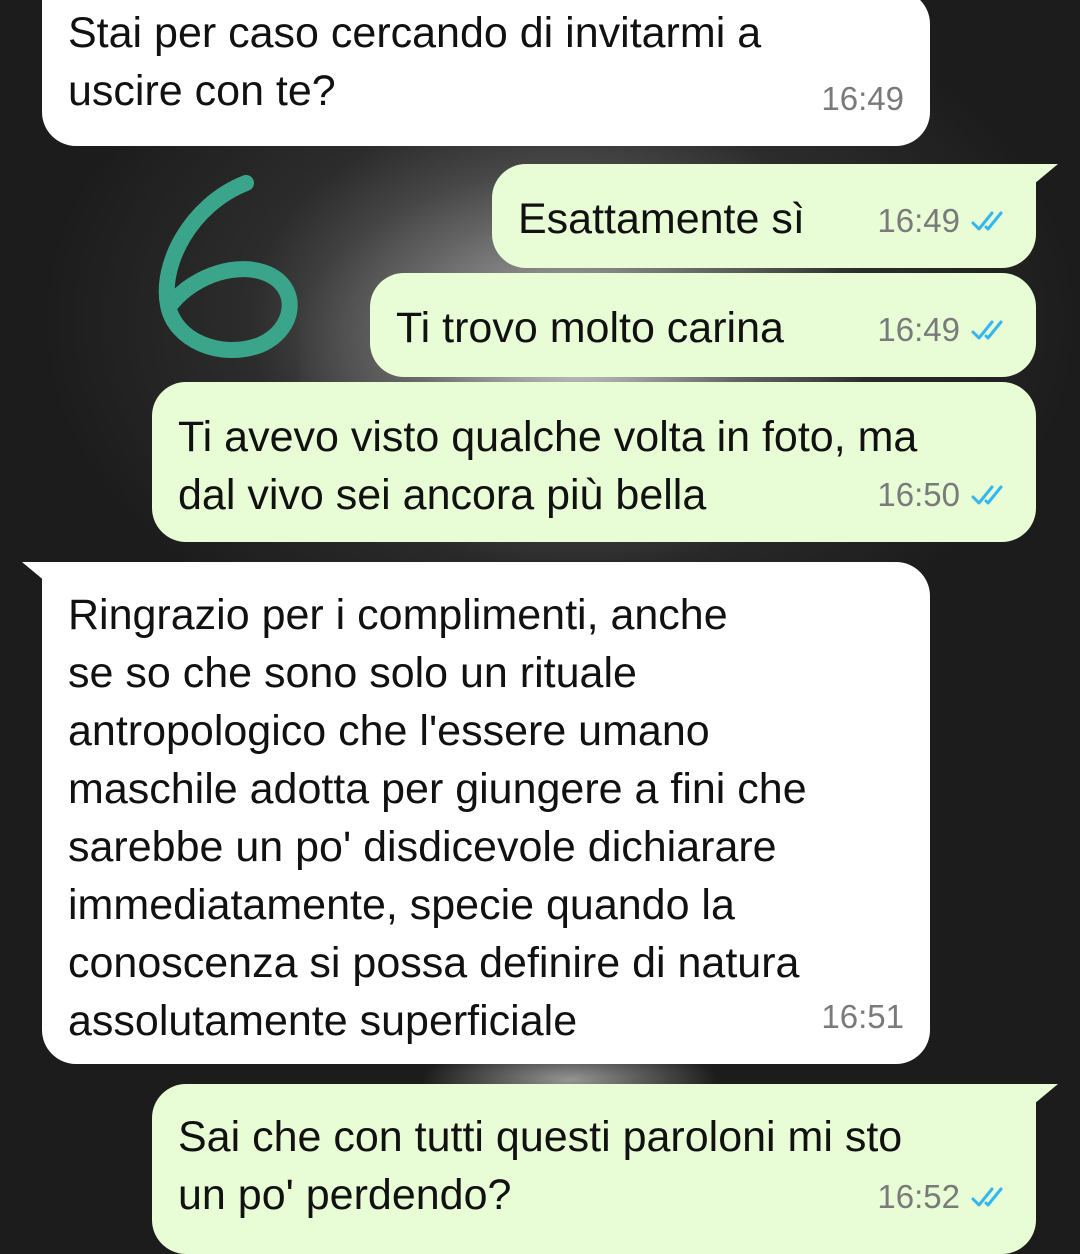 This screenshot has height=1254, width=1080. What do you see at coordinates (775, 216) in the screenshot?
I see `message-outgoing: Esattamente sì 16:49` at bounding box center [775, 216].